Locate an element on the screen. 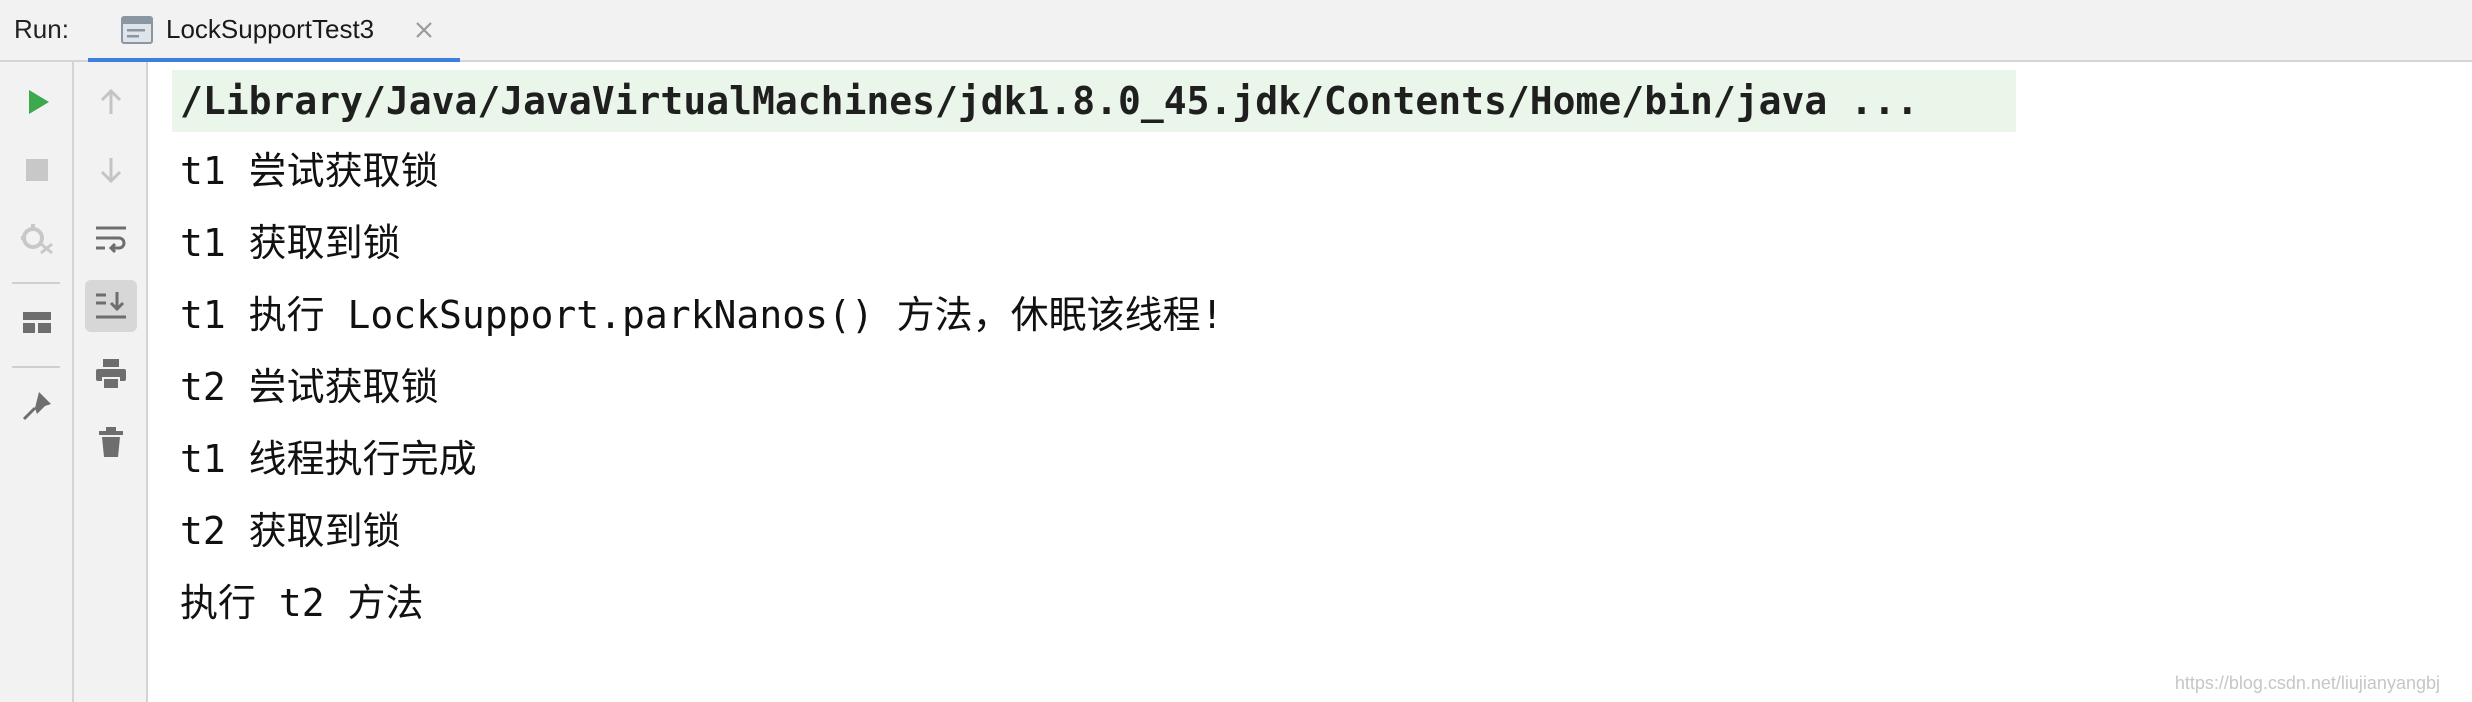 This screenshot has height=702, width=2472. print-button is located at coordinates (111, 374).